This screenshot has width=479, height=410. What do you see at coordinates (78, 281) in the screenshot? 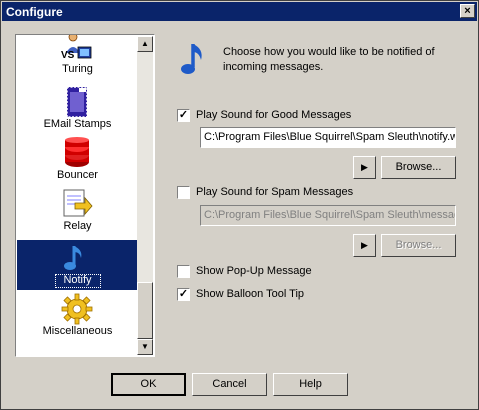
I see `focus-rectangle` at bounding box center [78, 281].